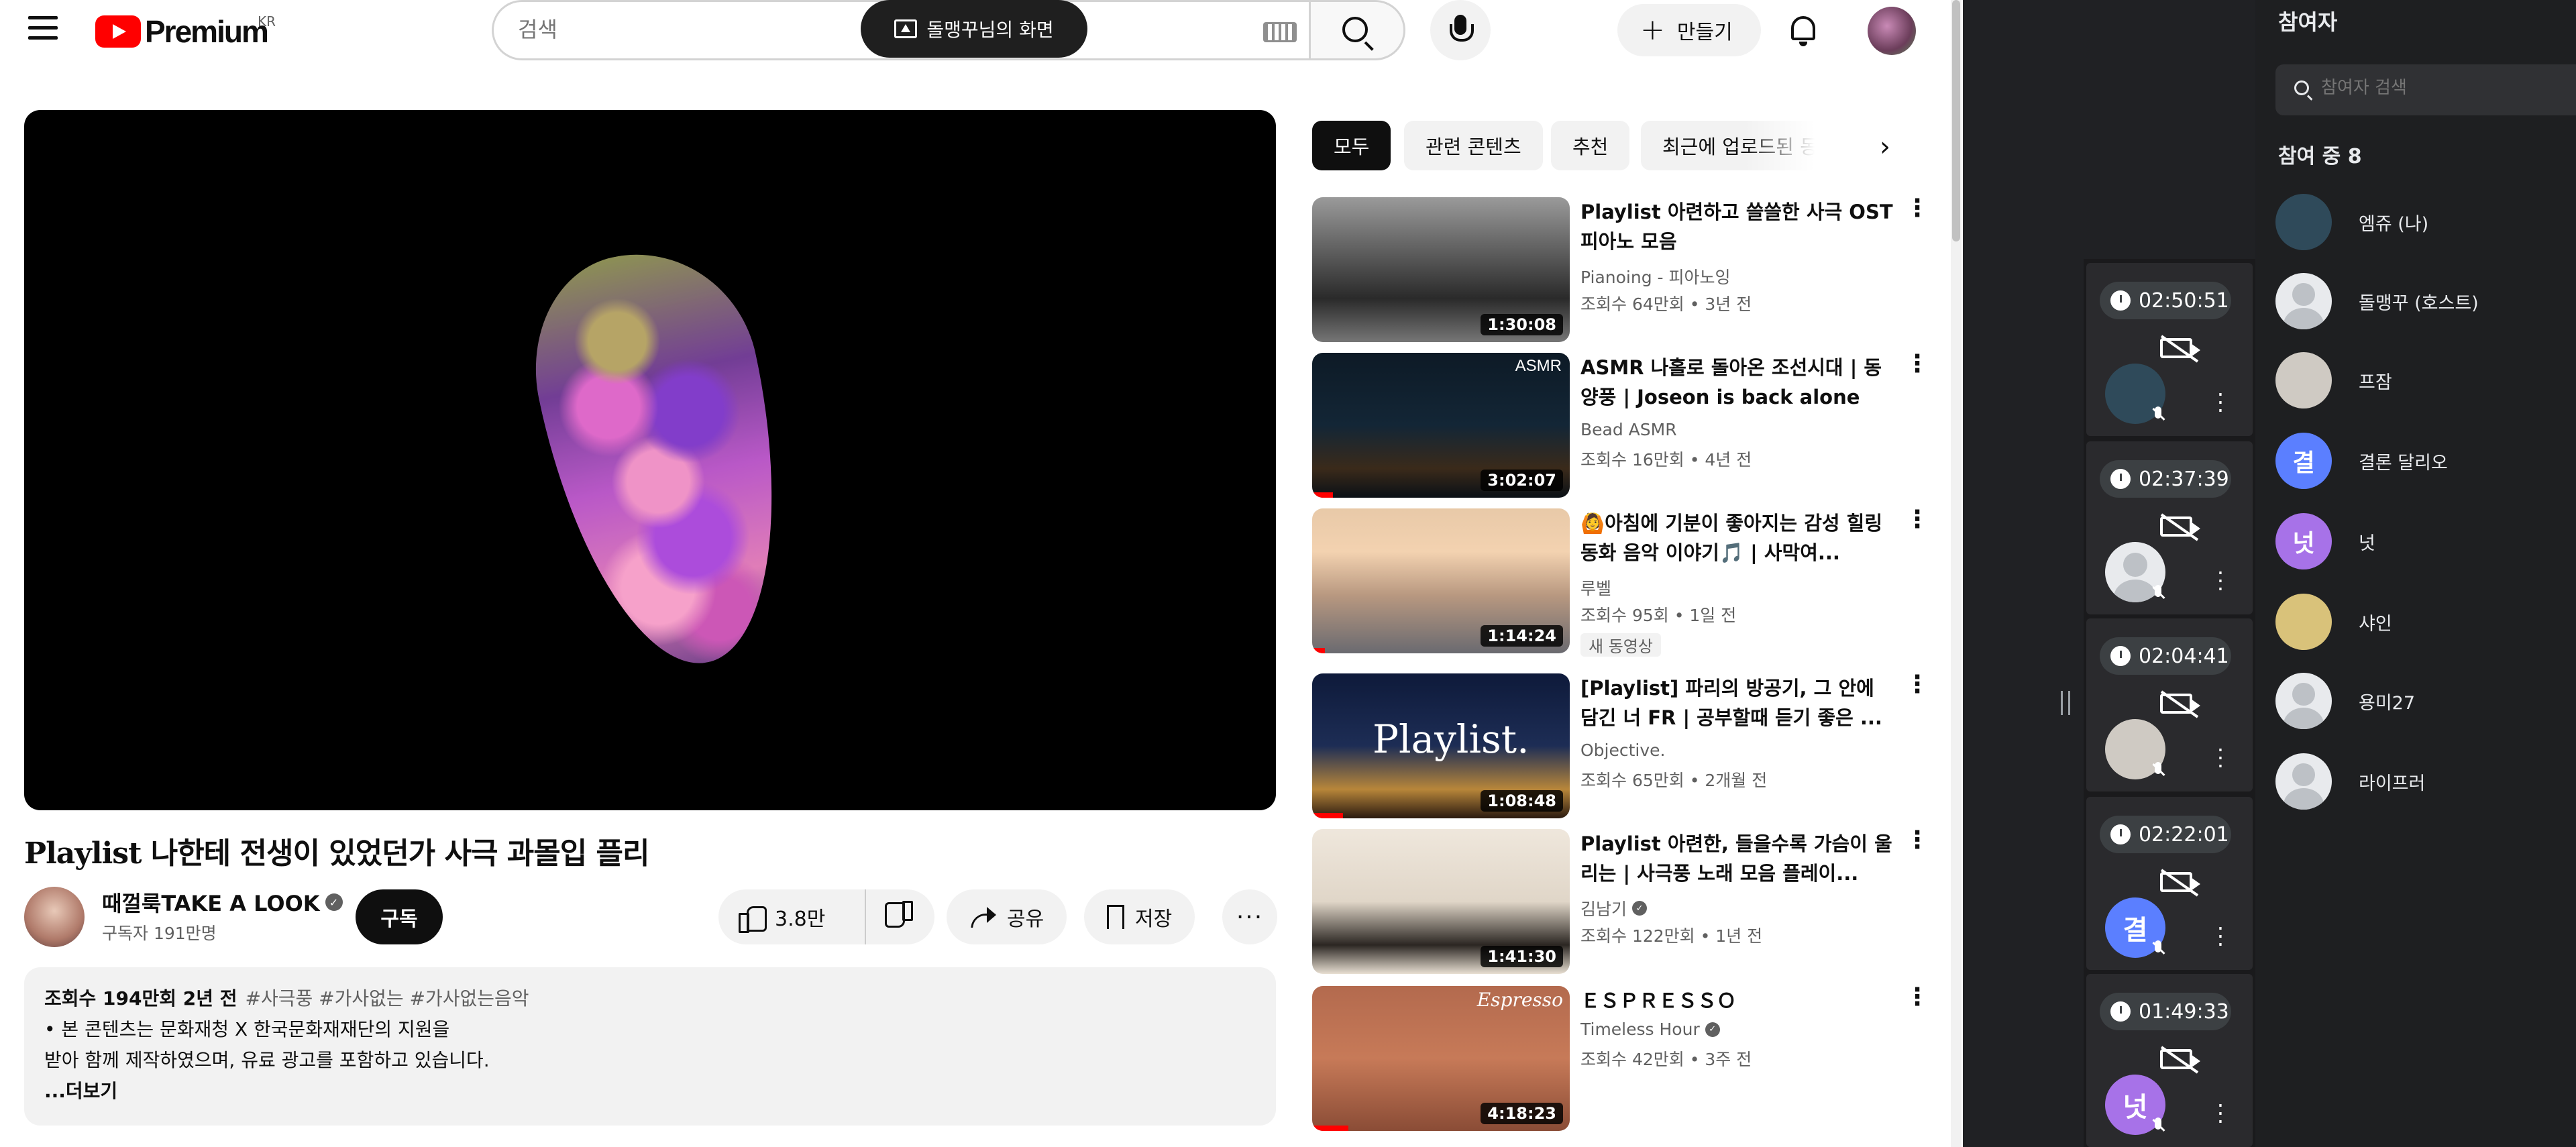 Image resolution: width=2576 pixels, height=1147 pixels. Describe the element at coordinates (185, 31) in the screenshot. I see `youtube-logo: Premium KR` at that location.